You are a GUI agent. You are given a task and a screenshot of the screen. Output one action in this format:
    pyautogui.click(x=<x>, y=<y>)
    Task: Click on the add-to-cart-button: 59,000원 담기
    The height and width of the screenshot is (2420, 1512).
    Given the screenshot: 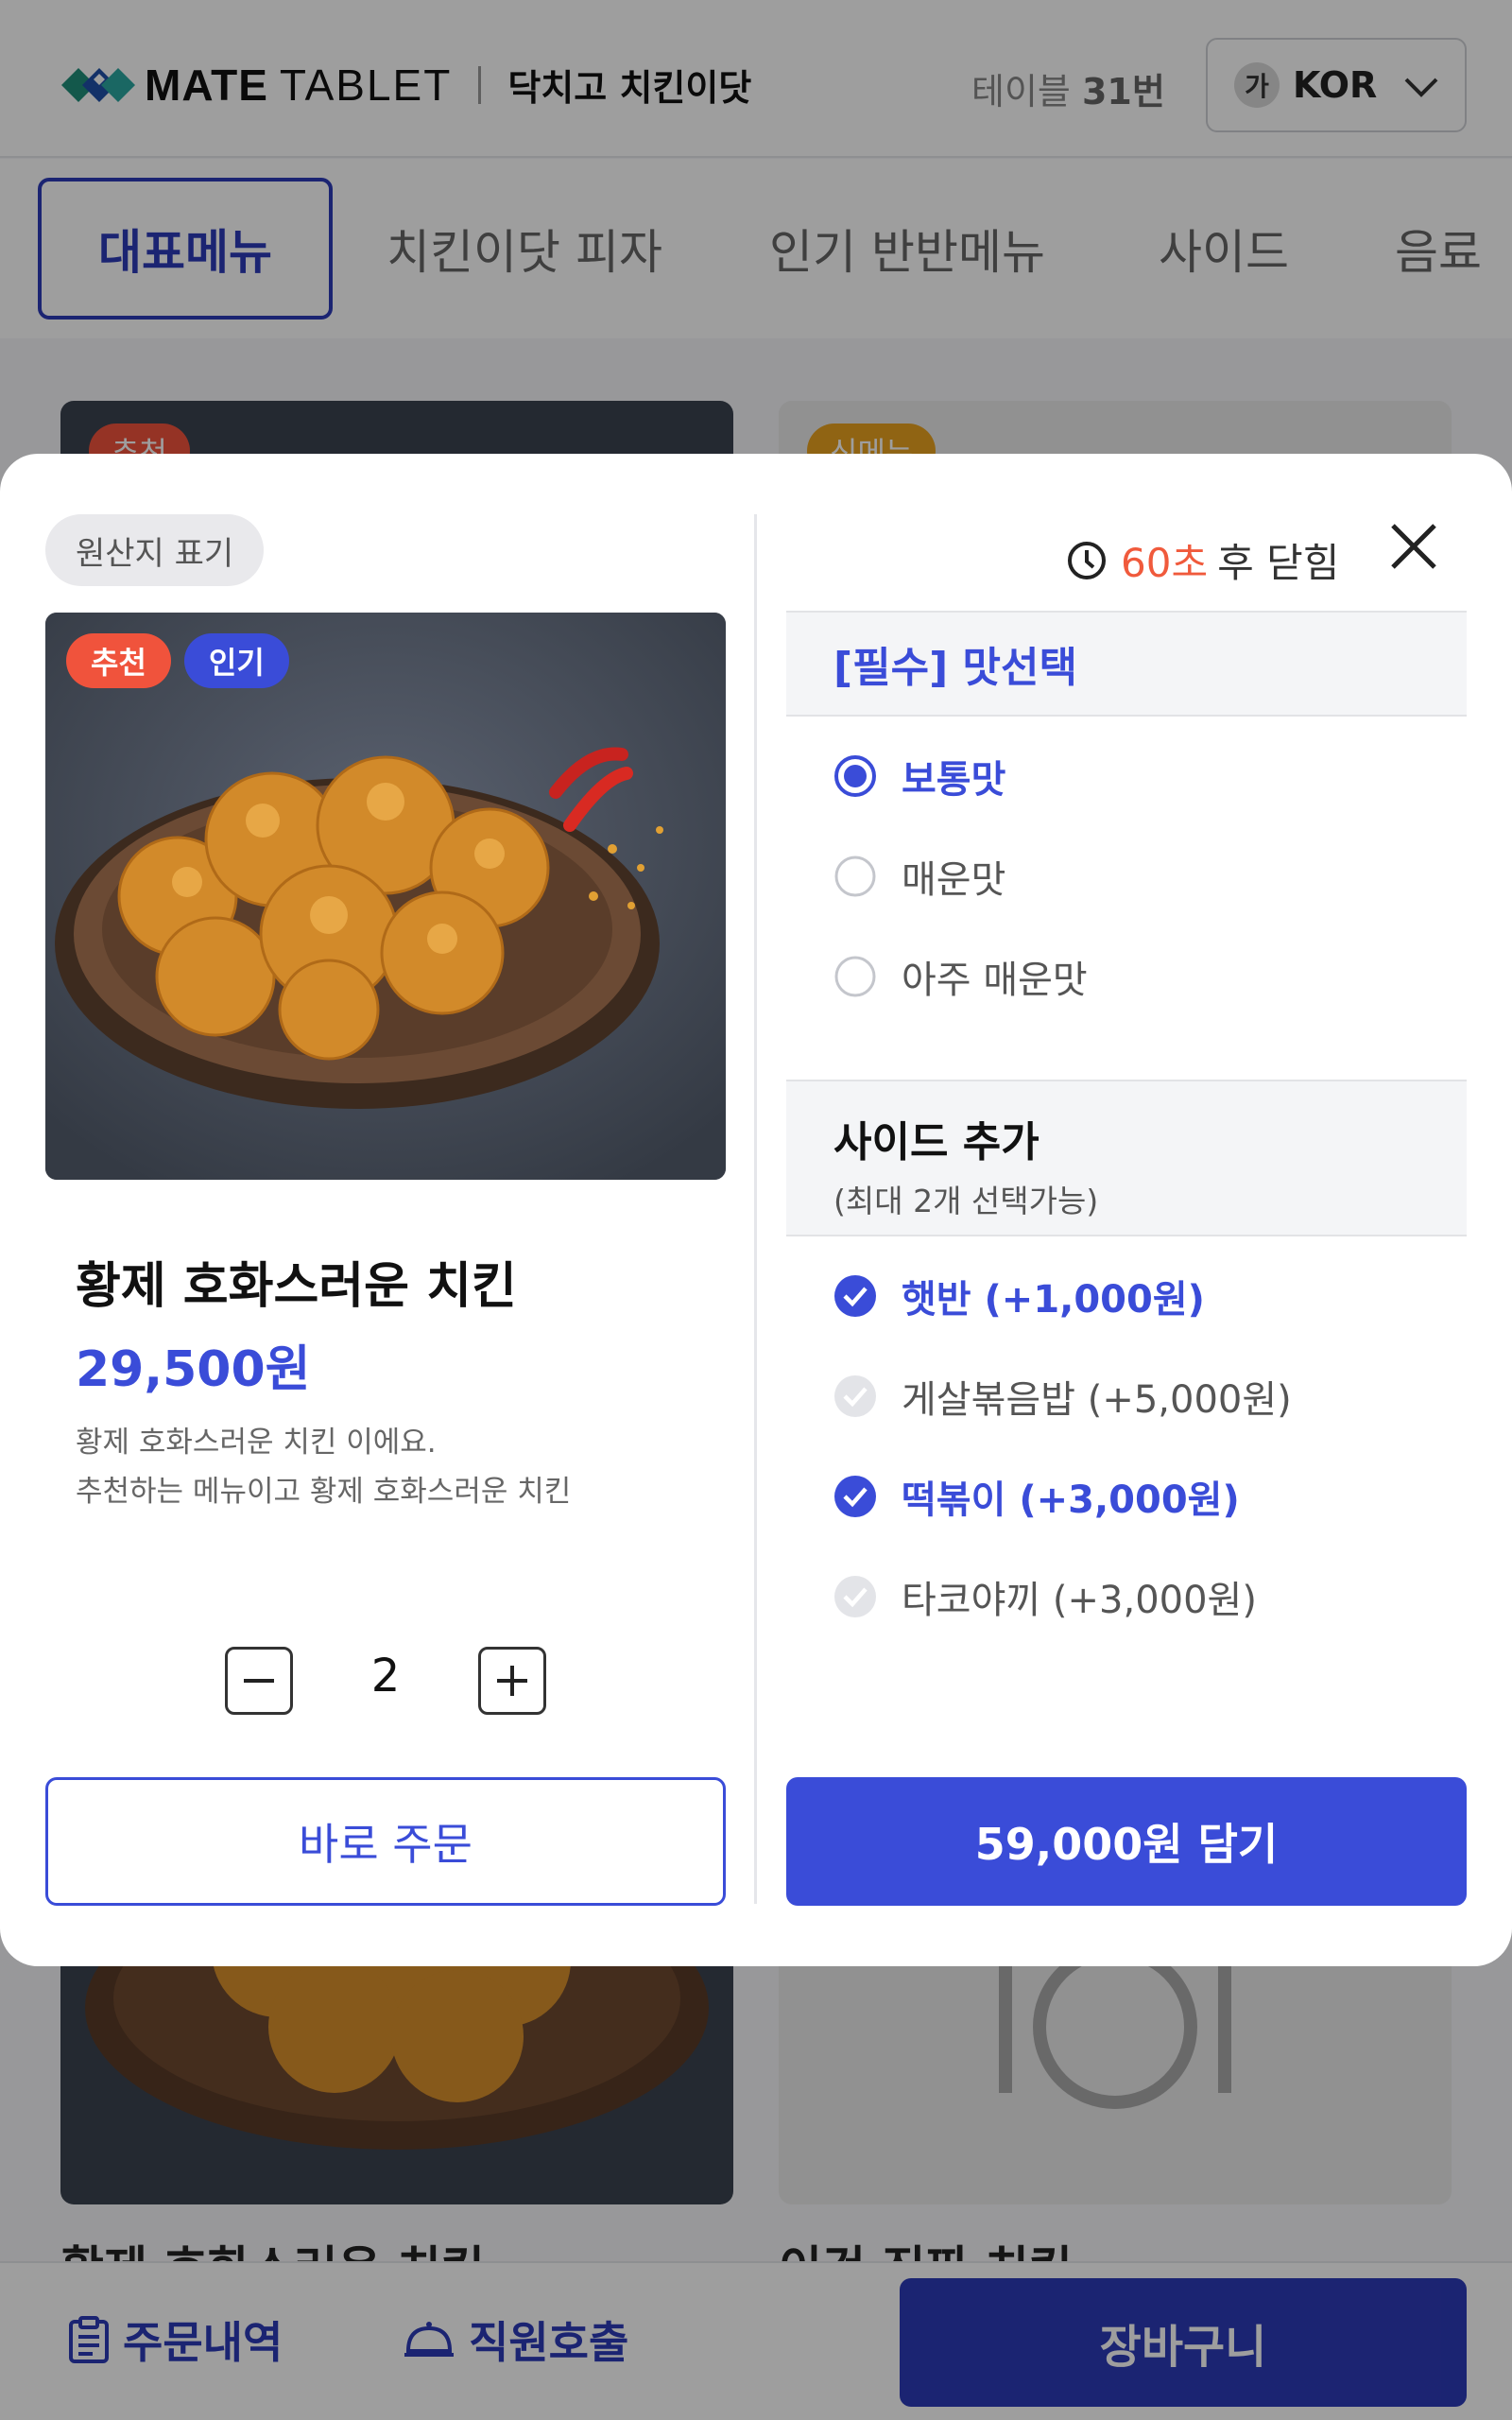 What is the action you would take?
    pyautogui.click(x=1126, y=1841)
    